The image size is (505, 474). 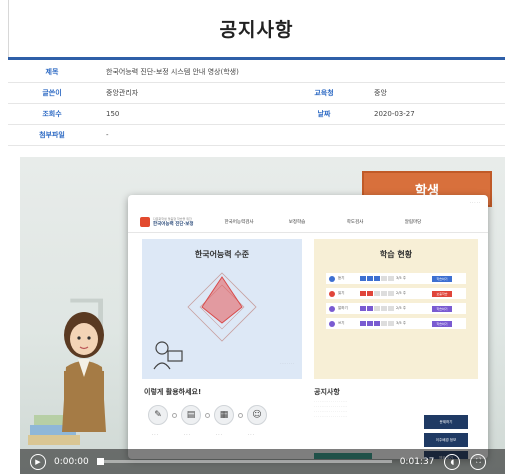 I want to click on author-value: 중앙관리자, so click(x=122, y=93).